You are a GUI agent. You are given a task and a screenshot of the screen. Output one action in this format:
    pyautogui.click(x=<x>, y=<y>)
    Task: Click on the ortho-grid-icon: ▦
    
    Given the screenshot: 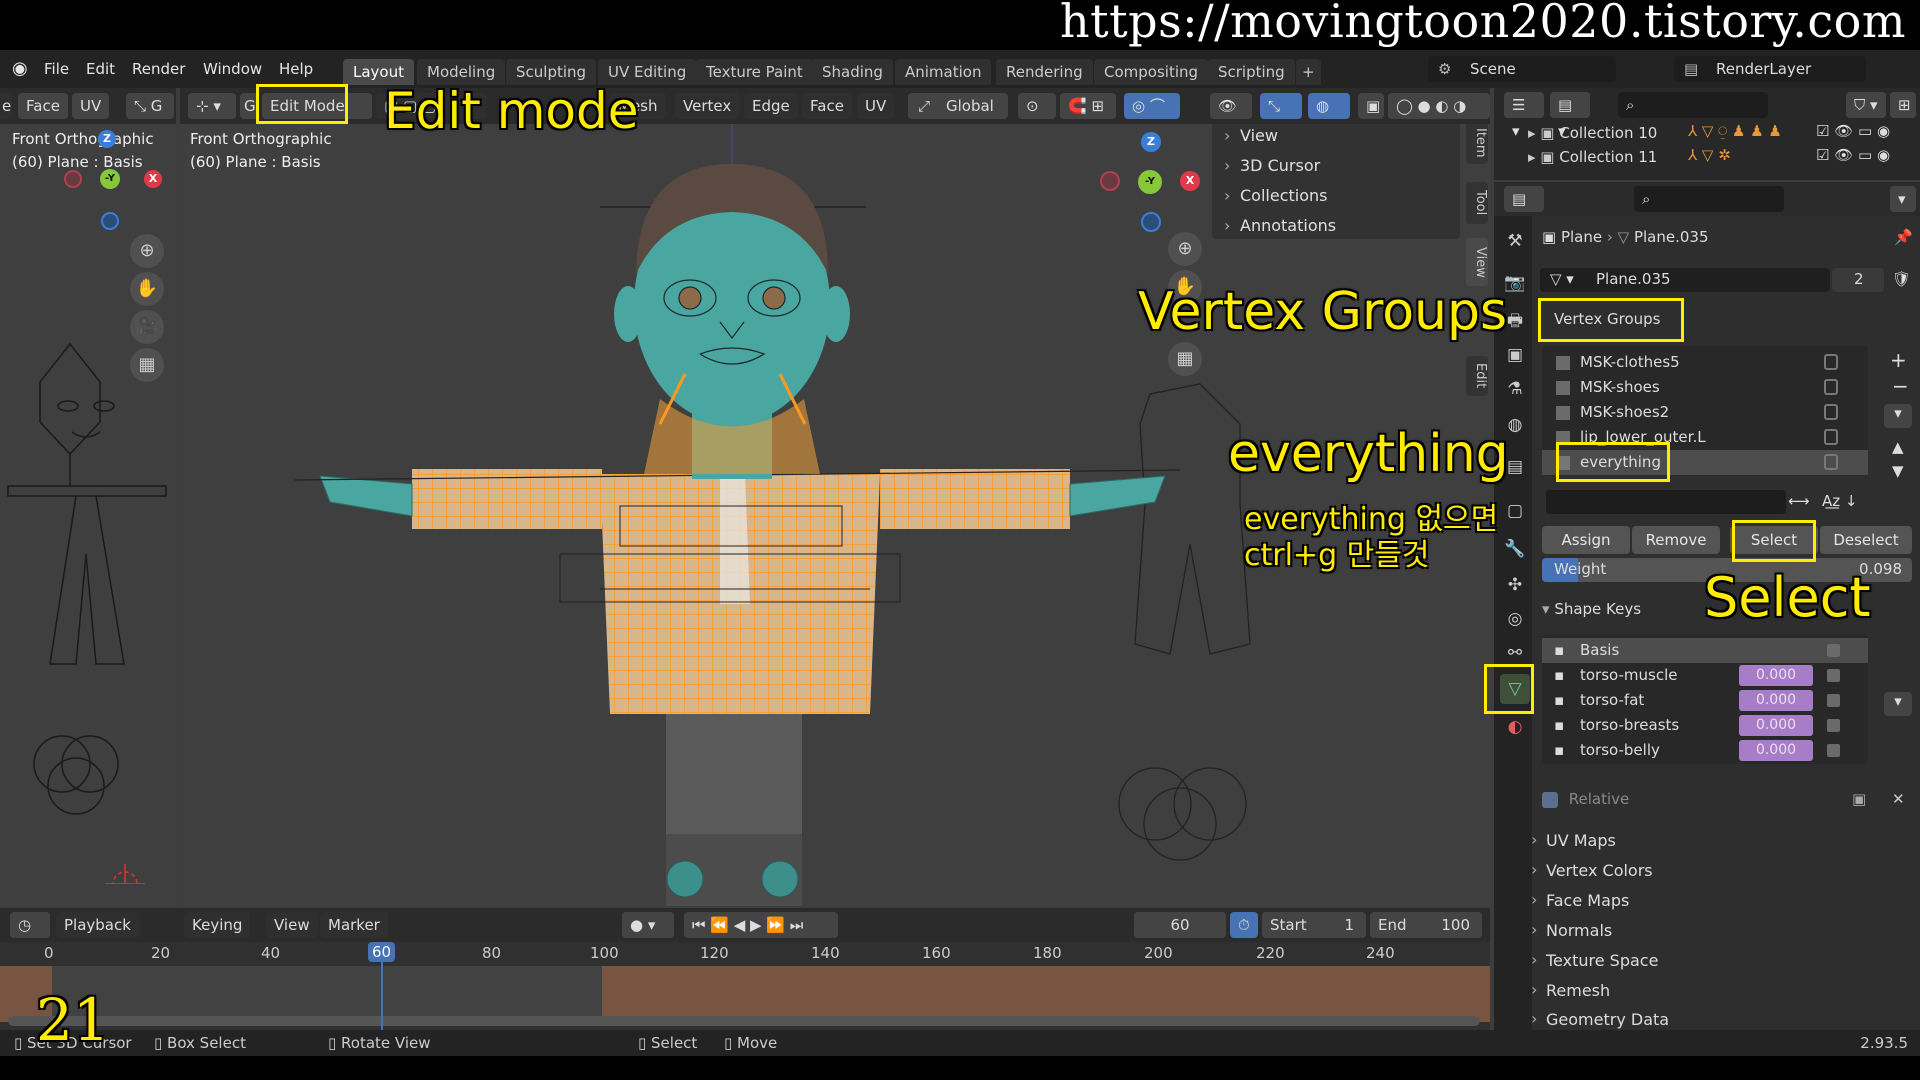 What is the action you would take?
    pyautogui.click(x=1185, y=359)
    